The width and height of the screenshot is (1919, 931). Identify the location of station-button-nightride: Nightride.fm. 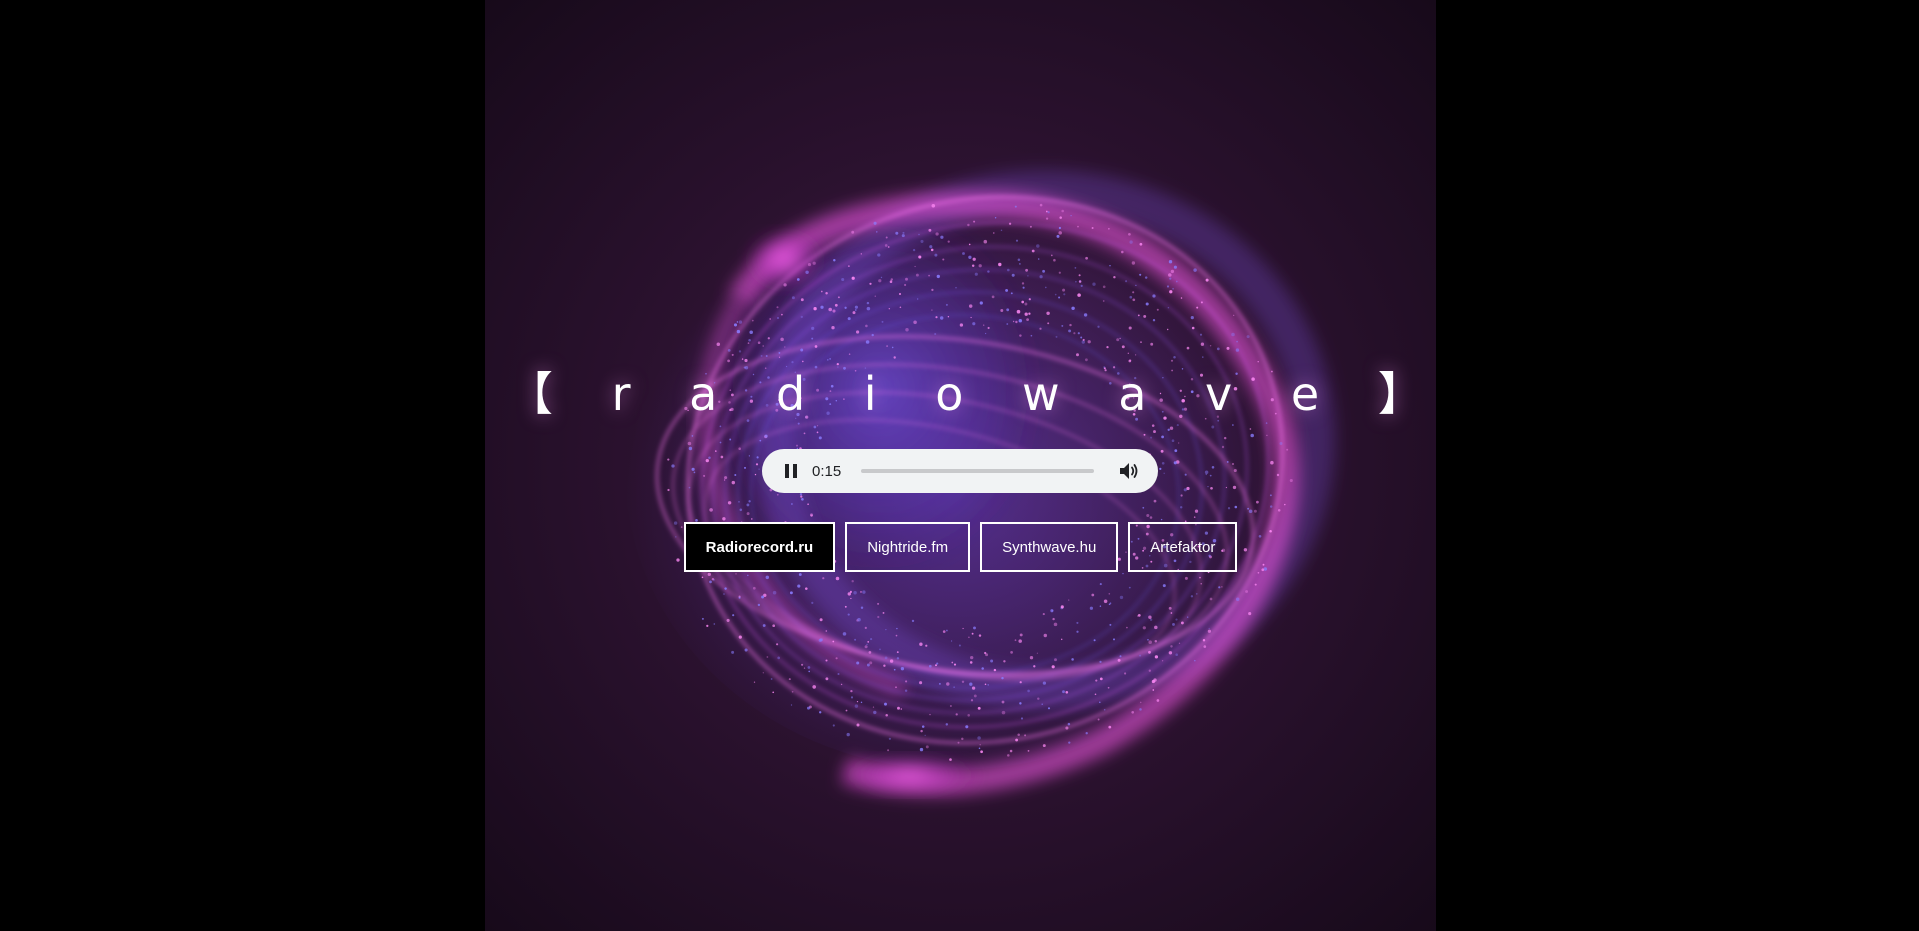
(908, 547).